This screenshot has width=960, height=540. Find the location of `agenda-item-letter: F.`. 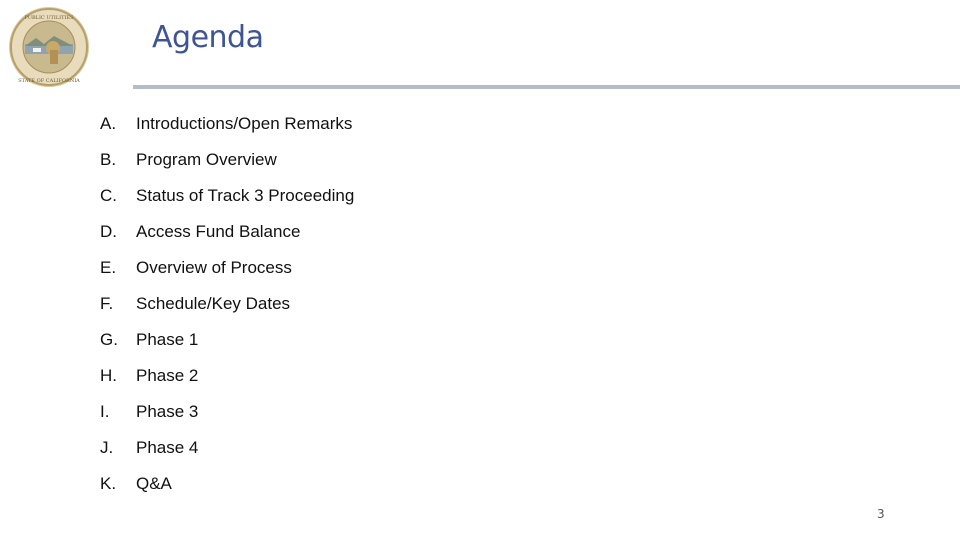

agenda-item-letter: F. is located at coordinates (107, 303).